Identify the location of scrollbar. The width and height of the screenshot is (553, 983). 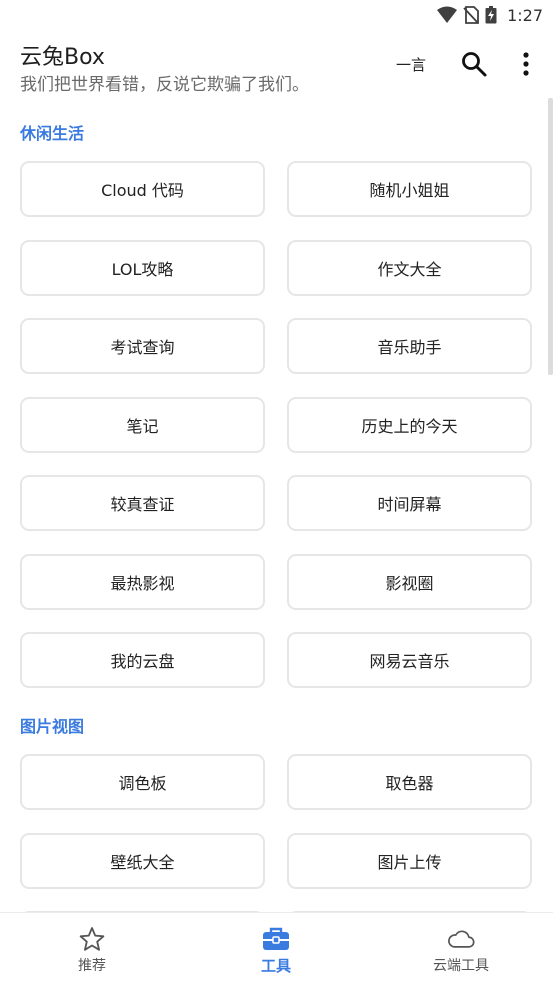
(550, 236).